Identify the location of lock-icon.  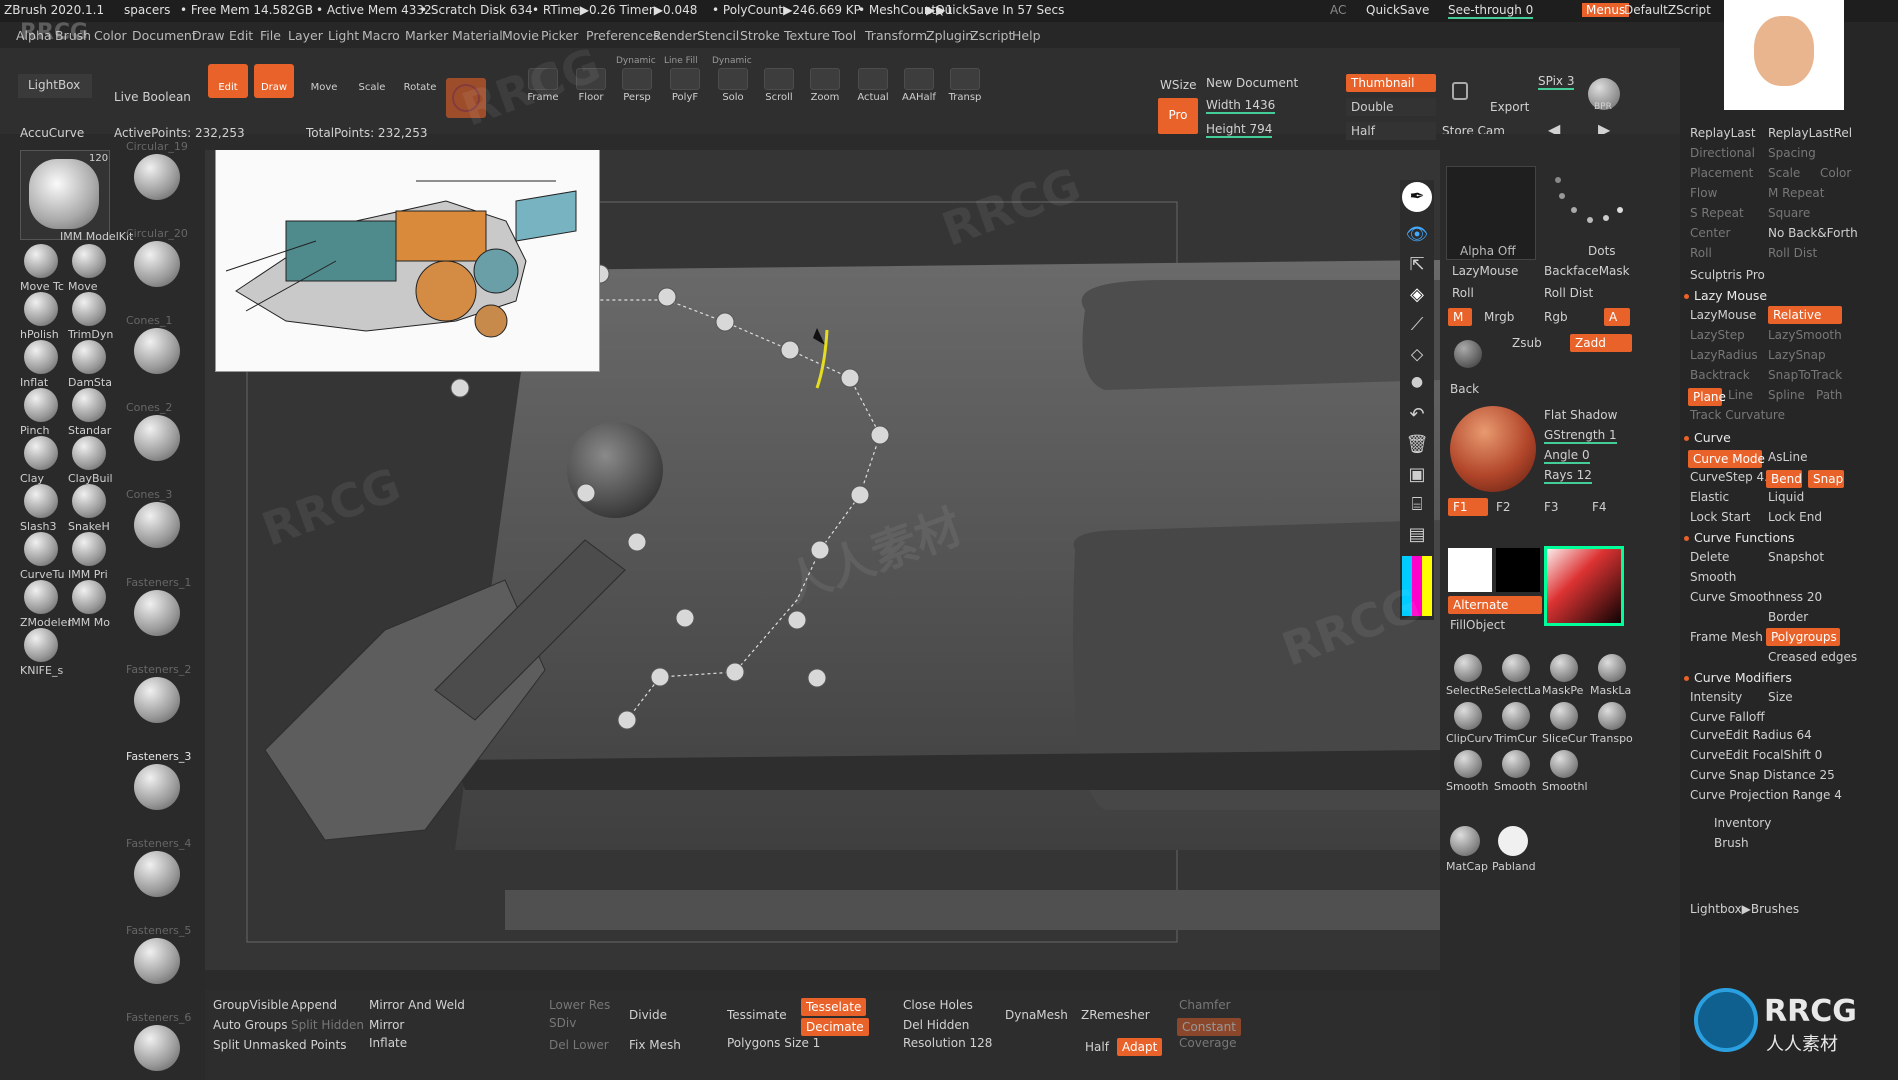
(1460, 91).